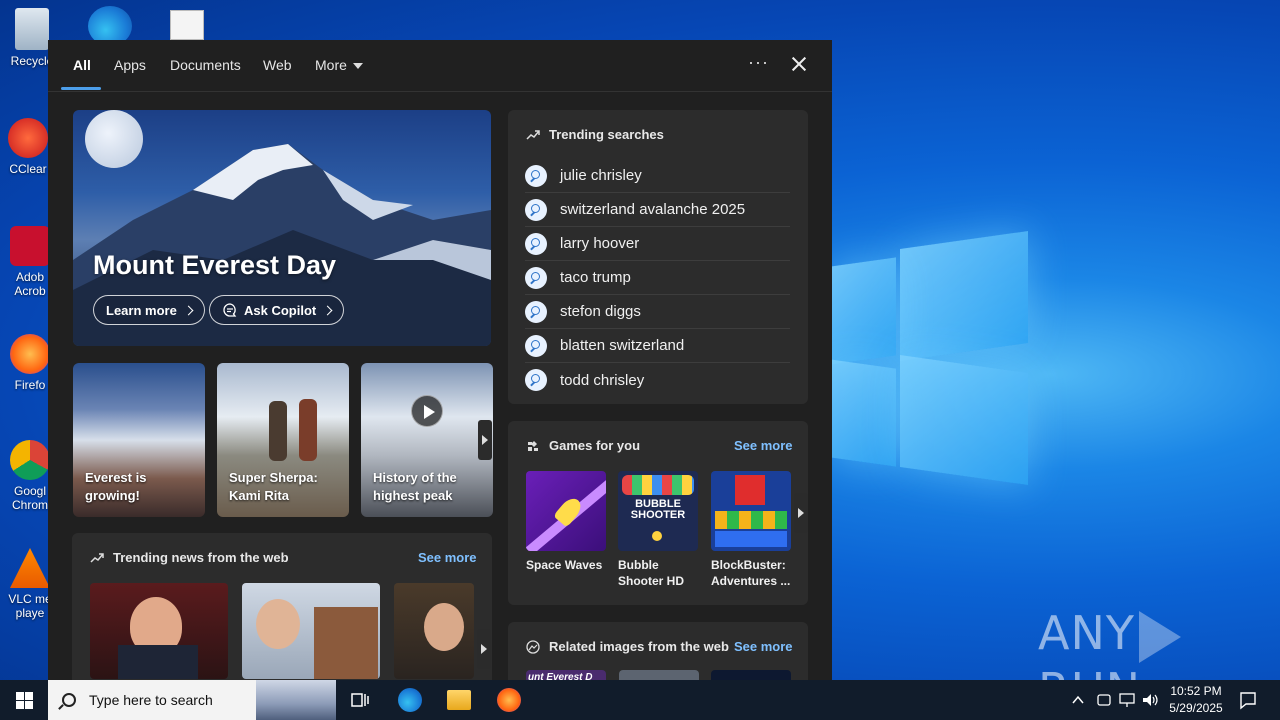 This screenshot has height=720, width=1280. I want to click on search-placeholder: Type here to search, so click(151, 700).